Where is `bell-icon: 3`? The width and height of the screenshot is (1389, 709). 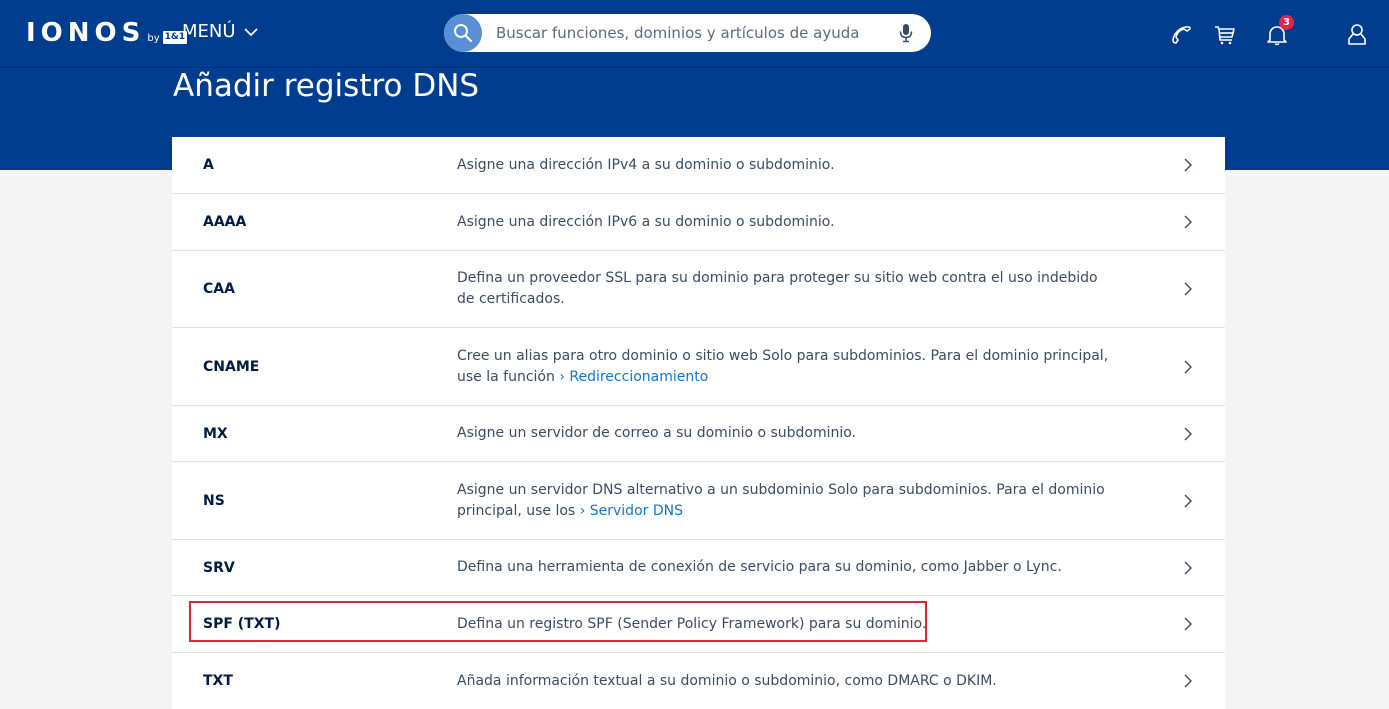 bell-icon: 3 is located at coordinates (1278, 32).